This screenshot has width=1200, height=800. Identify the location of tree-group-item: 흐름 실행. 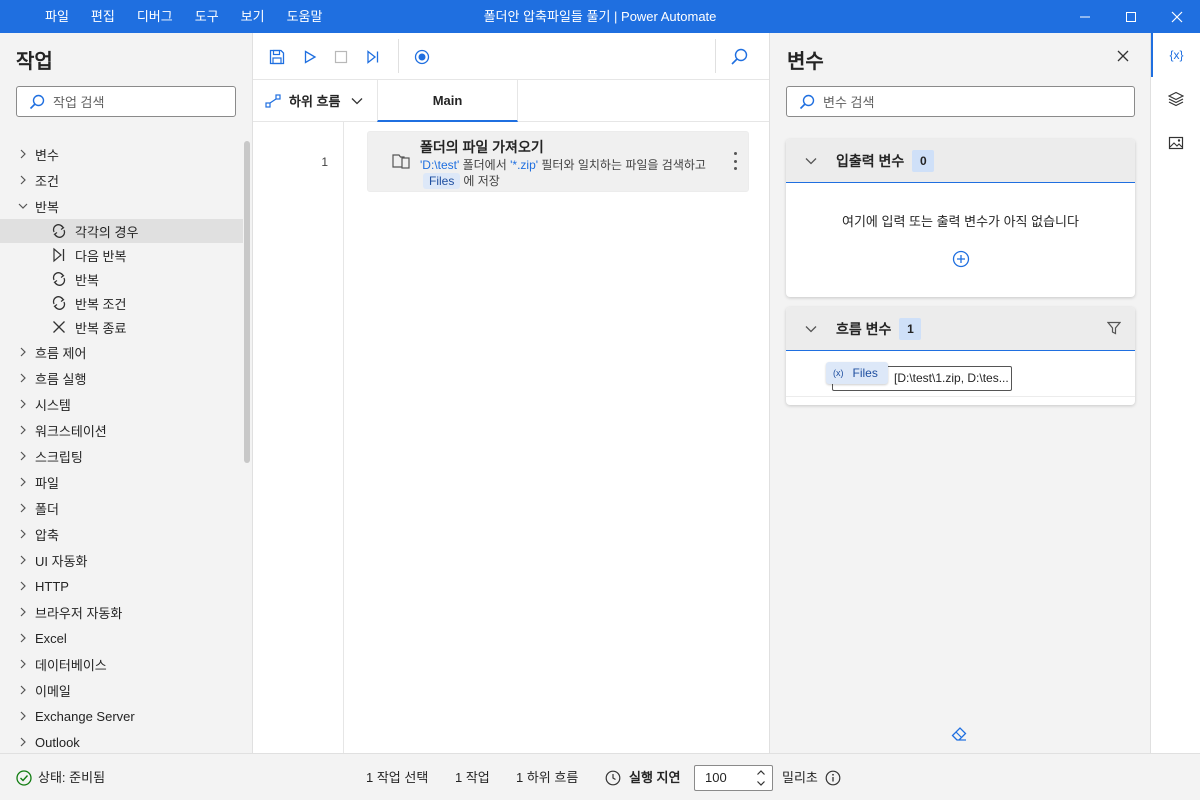
(121, 378).